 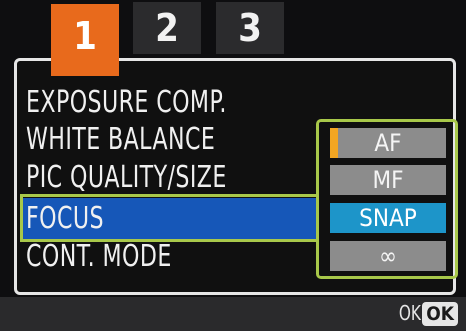 I want to click on menu-item-white-balance: WHITE BALANCE, so click(x=120, y=140).